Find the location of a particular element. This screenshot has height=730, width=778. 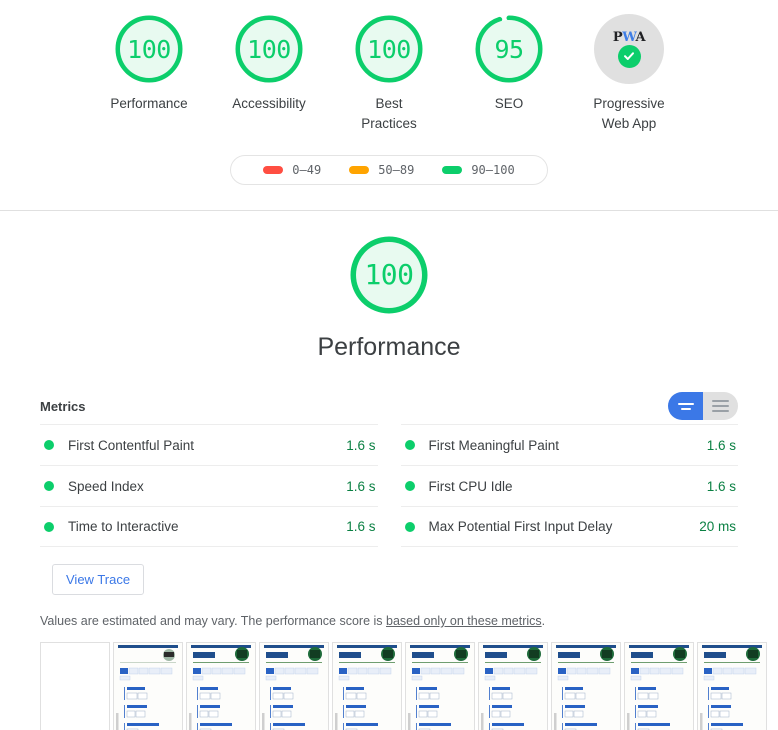

metric-row: First Meaningful Paint 1.6 s is located at coordinates (569, 444).